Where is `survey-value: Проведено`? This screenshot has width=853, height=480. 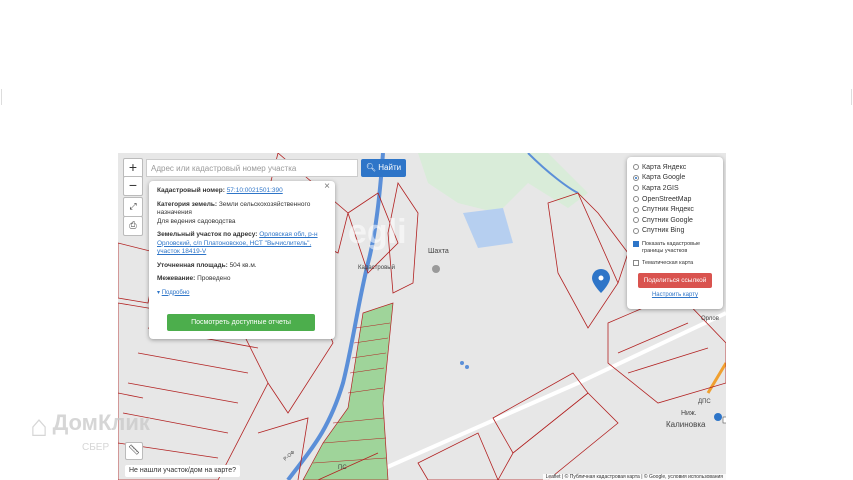
survey-value: Проведено is located at coordinates (214, 278).